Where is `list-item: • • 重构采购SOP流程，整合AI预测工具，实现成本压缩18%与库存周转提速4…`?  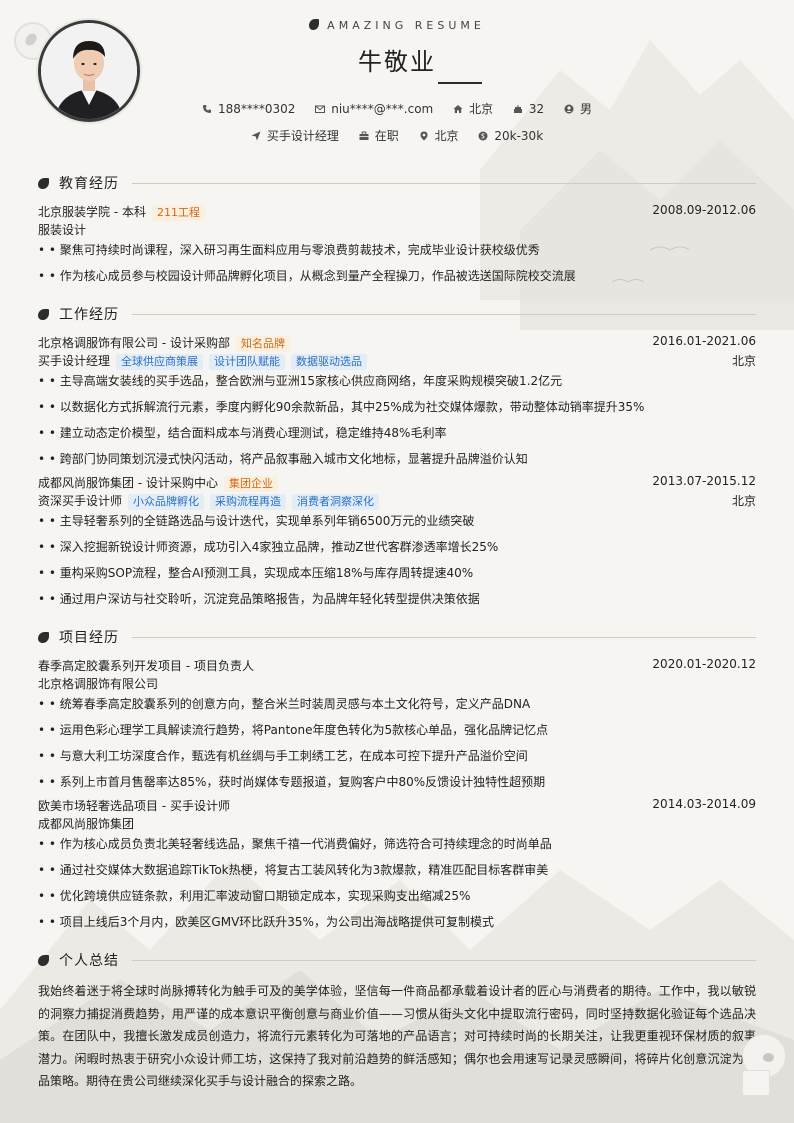
list-item: • • 重构采购SOP流程，整合AI预测工具，实现成本压缩18%与库存周转提速4… is located at coordinates (256, 573).